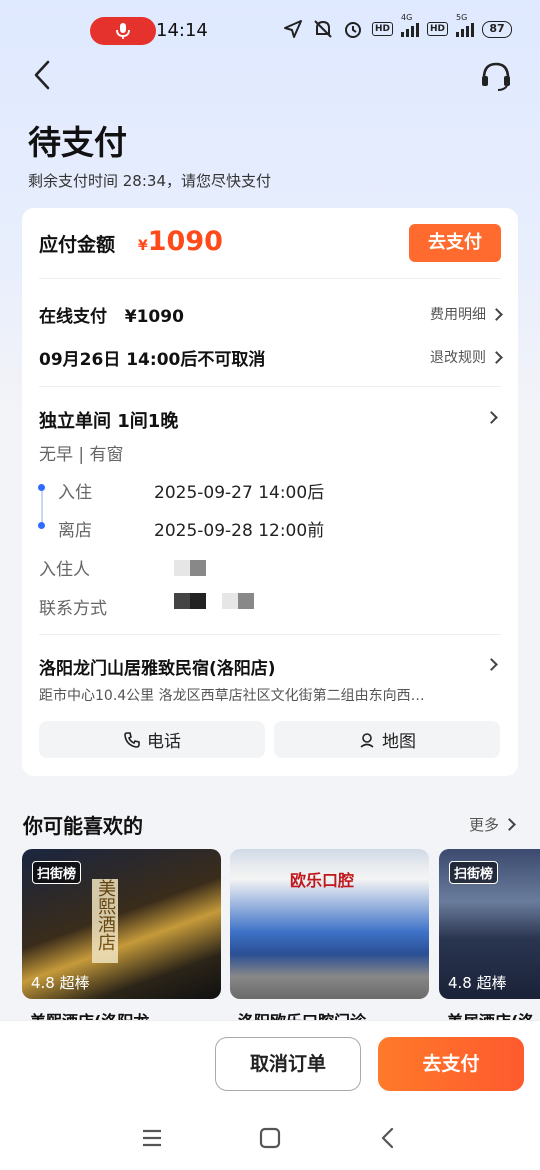 The height and width of the screenshot is (1170, 540). What do you see at coordinates (180, 241) in the screenshot?
I see `amount-value: ¥1090` at bounding box center [180, 241].